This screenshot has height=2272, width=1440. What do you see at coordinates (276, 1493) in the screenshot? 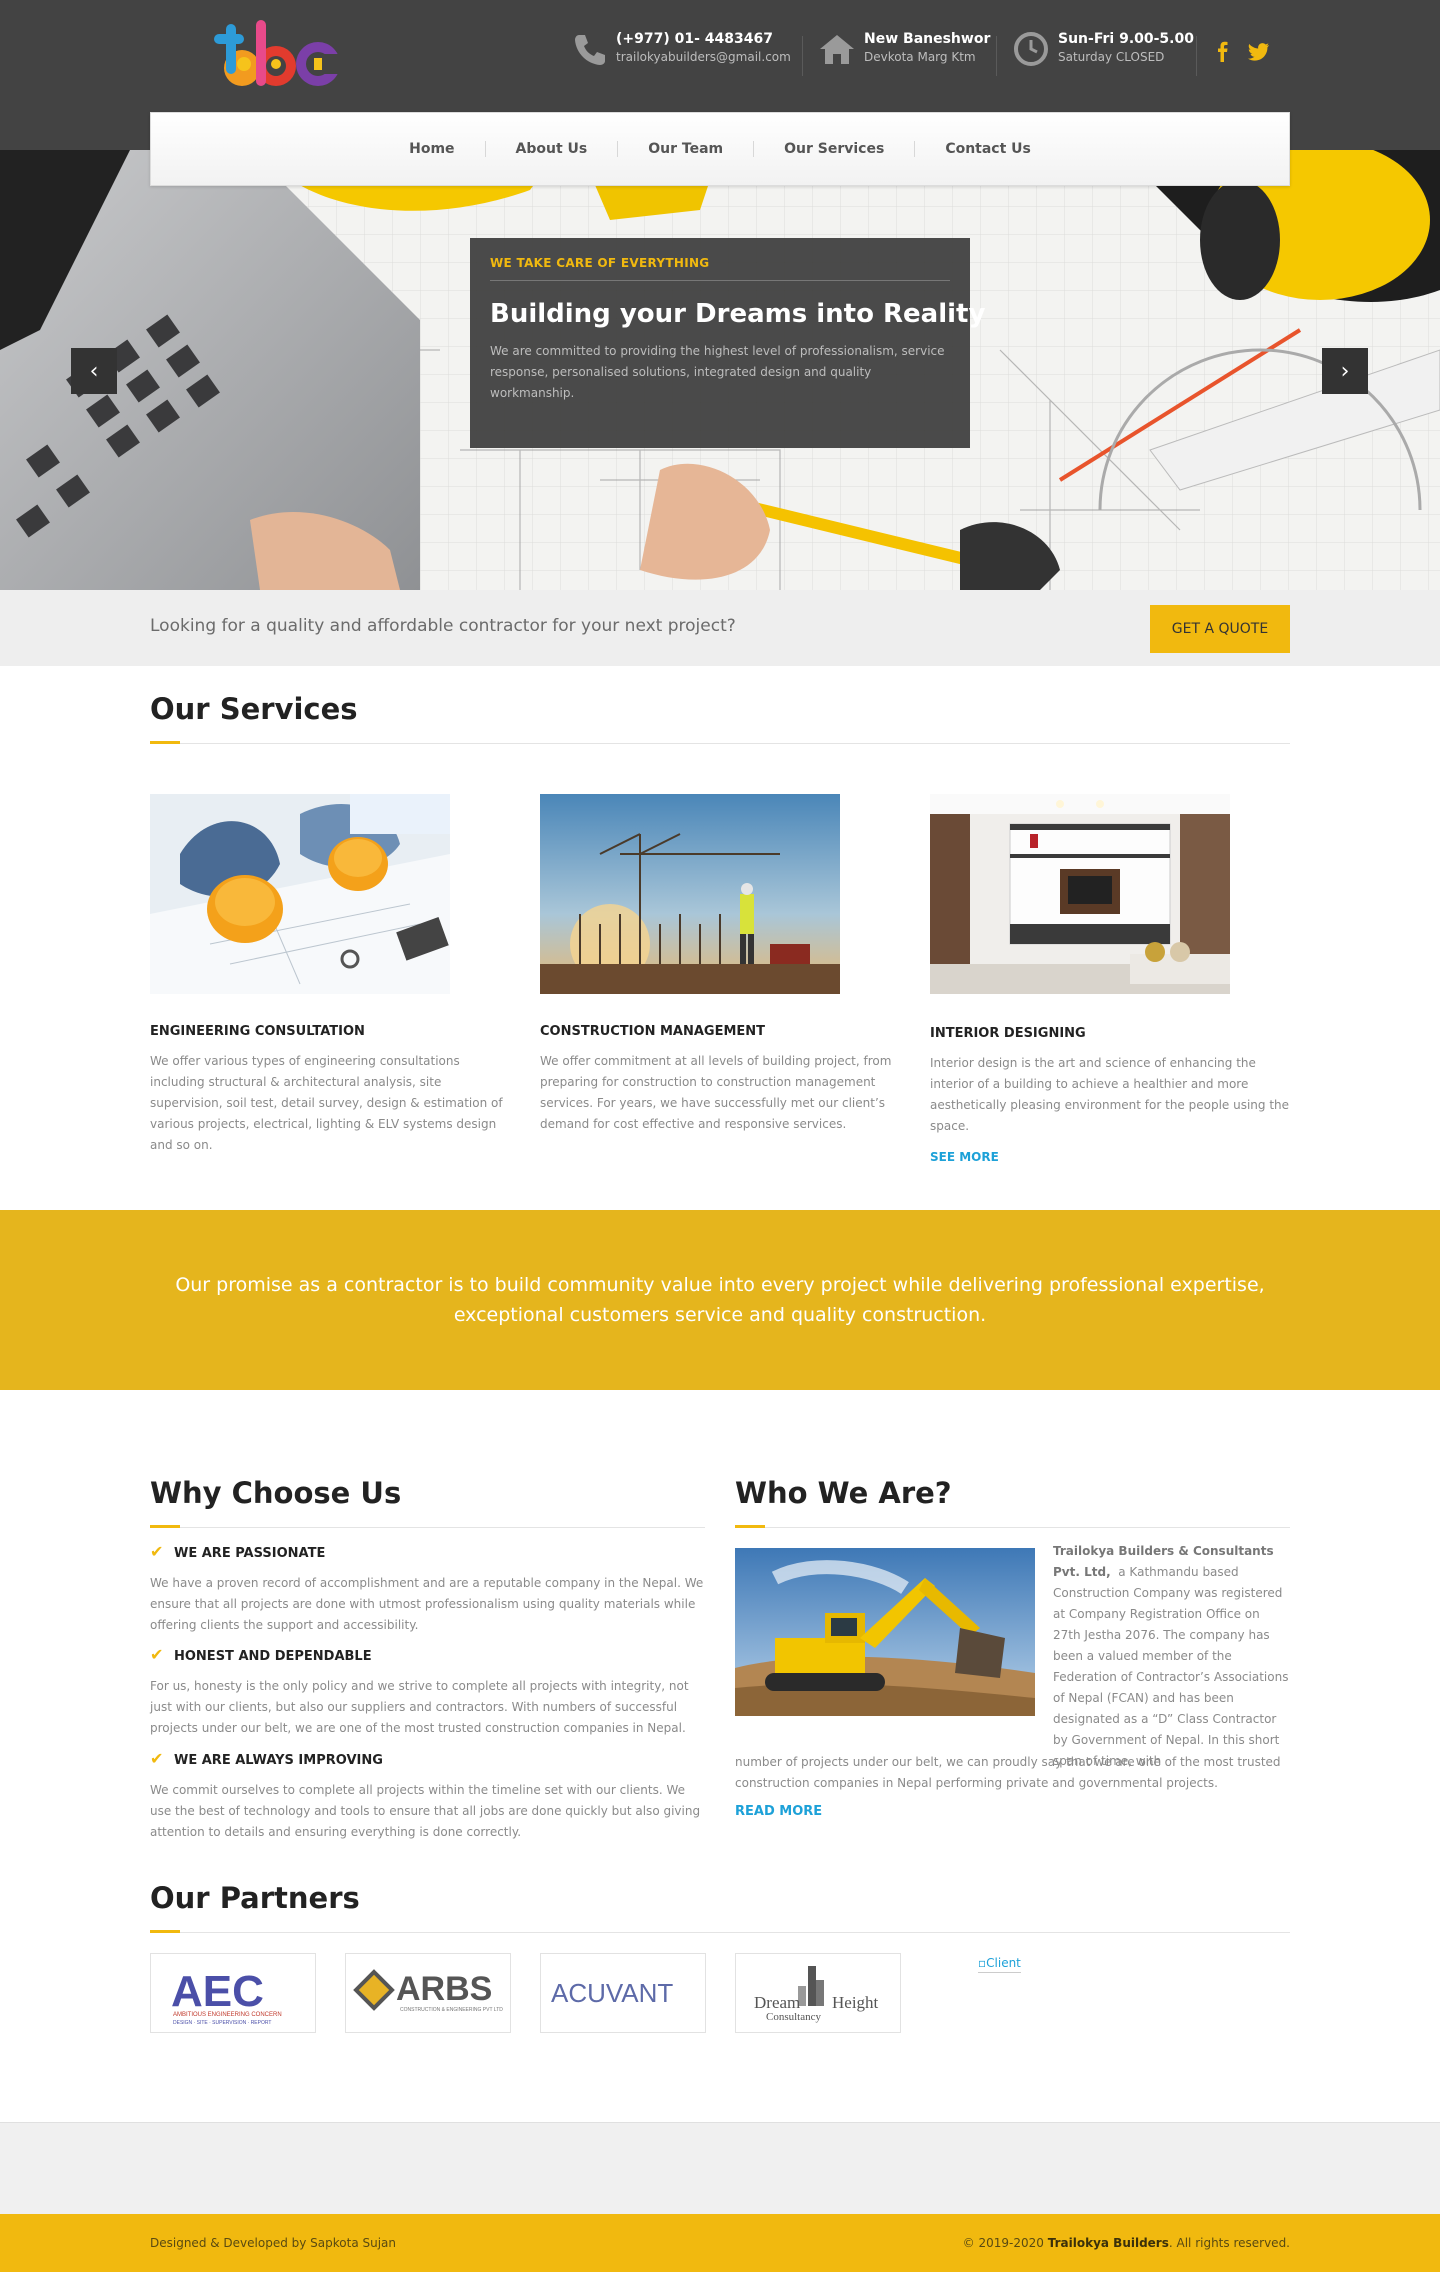
I see `why-heading: Why Choose Us` at bounding box center [276, 1493].